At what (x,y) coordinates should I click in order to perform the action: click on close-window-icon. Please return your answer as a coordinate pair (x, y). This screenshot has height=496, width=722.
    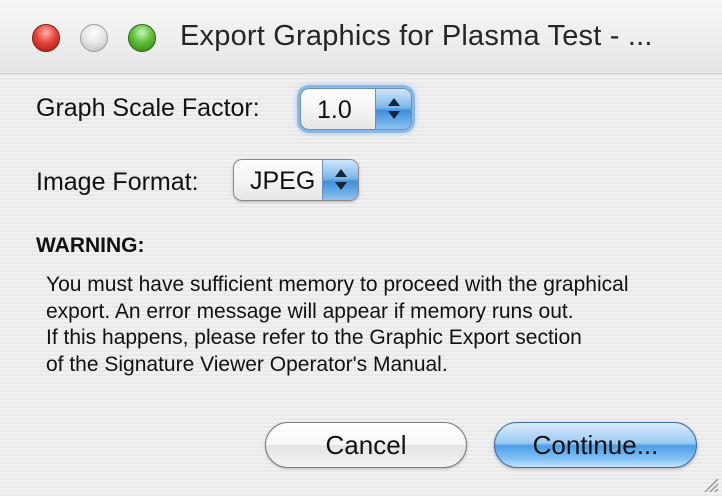
    Looking at the image, I should click on (46, 38).